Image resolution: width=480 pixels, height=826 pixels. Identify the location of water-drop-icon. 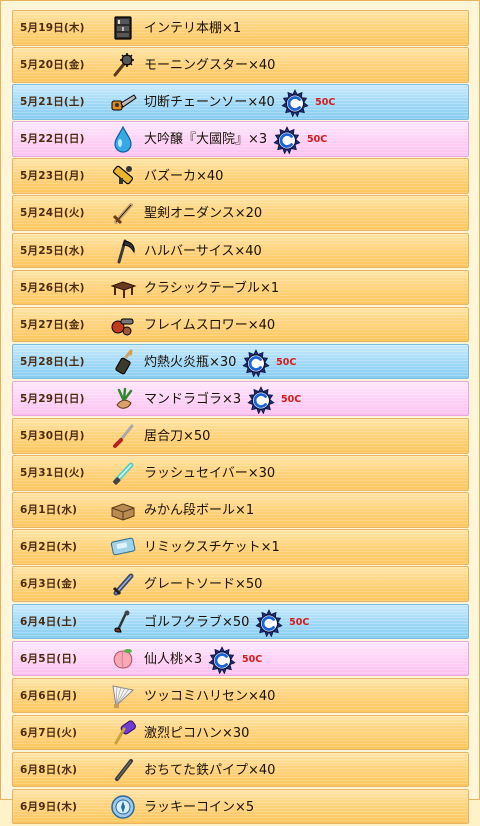
(123, 139).